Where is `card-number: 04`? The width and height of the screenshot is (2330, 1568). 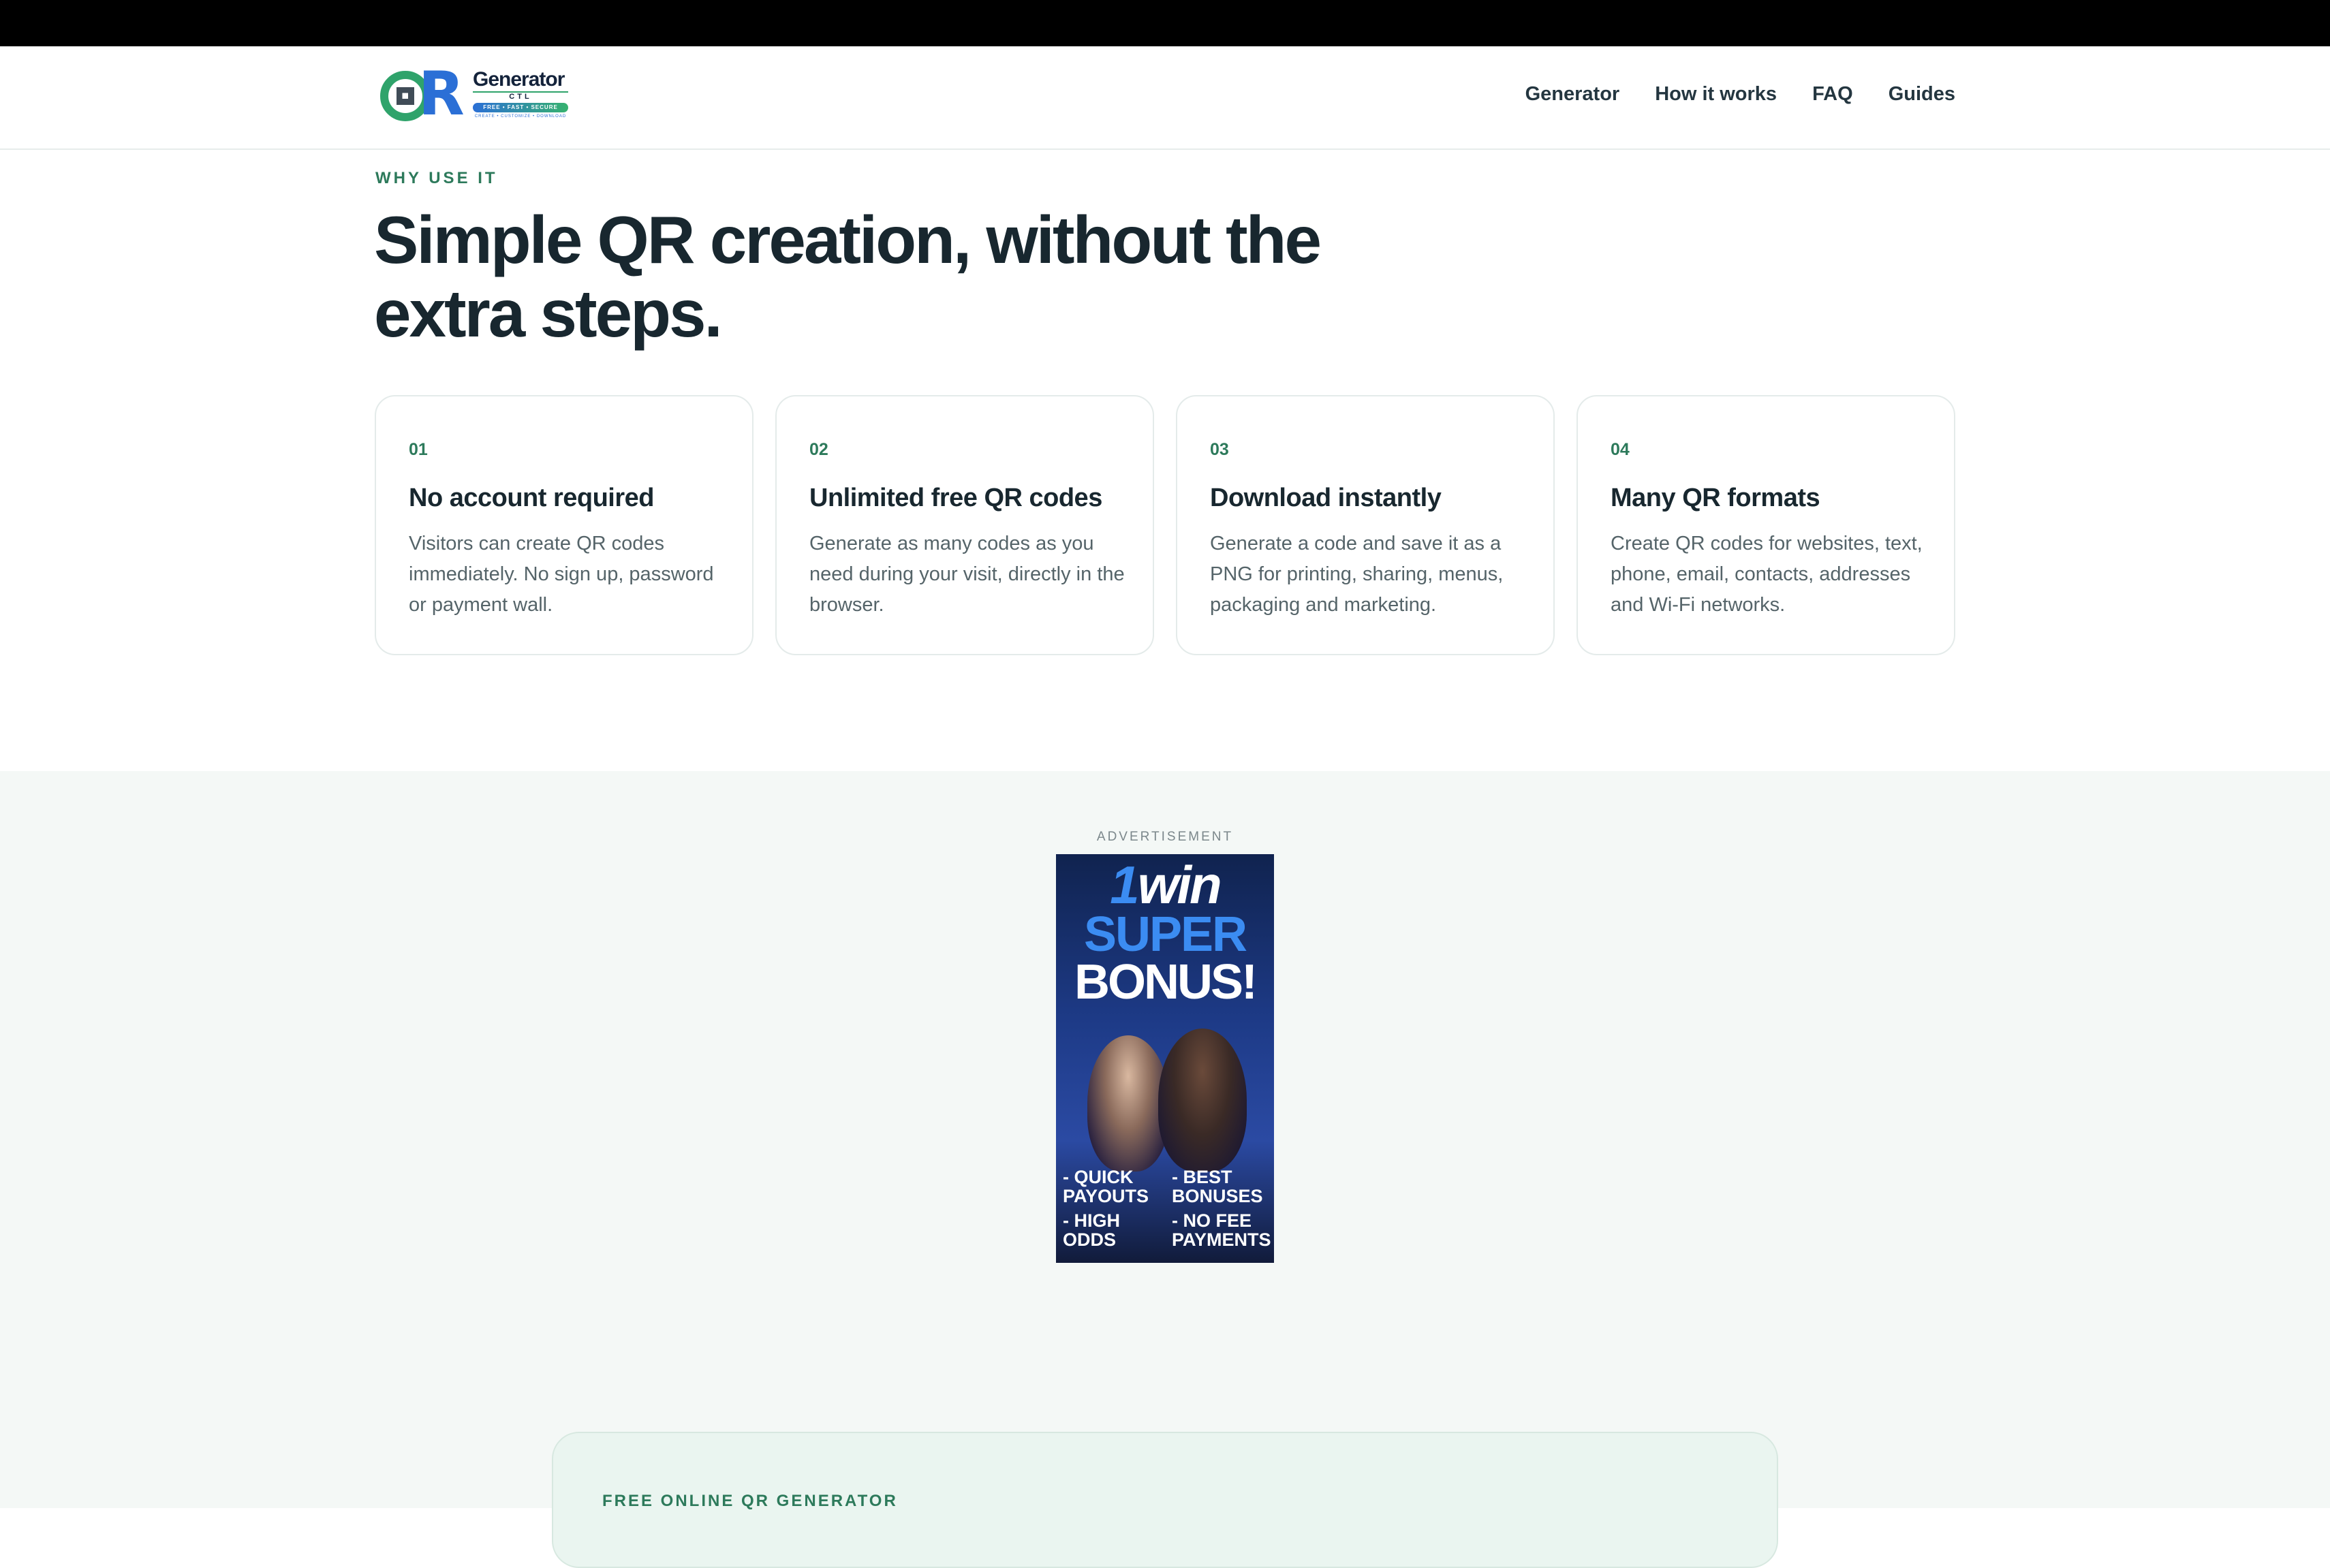 card-number: 04 is located at coordinates (1620, 449).